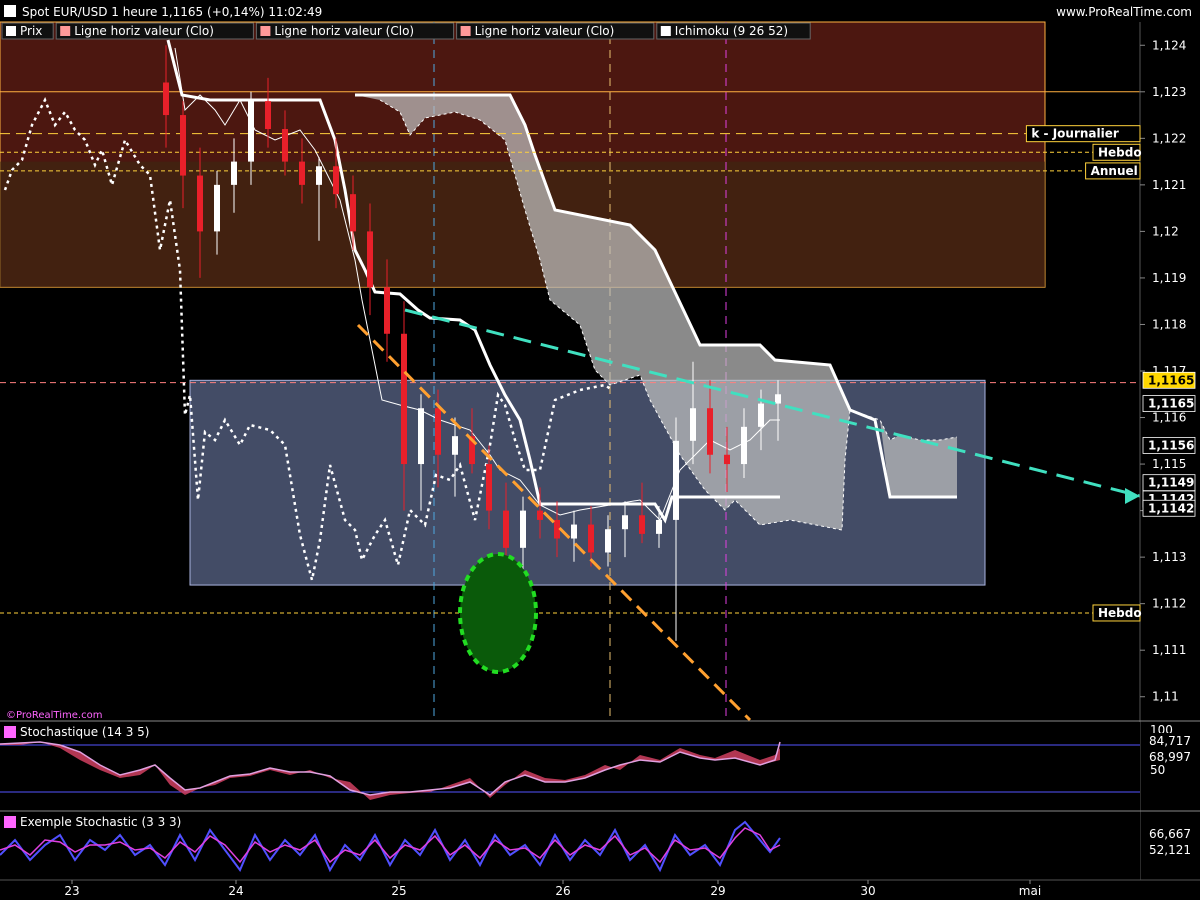 The image size is (1200, 900). What do you see at coordinates (1169, 650) in the screenshot?
I see `price-tick-label: 1,111` at bounding box center [1169, 650].